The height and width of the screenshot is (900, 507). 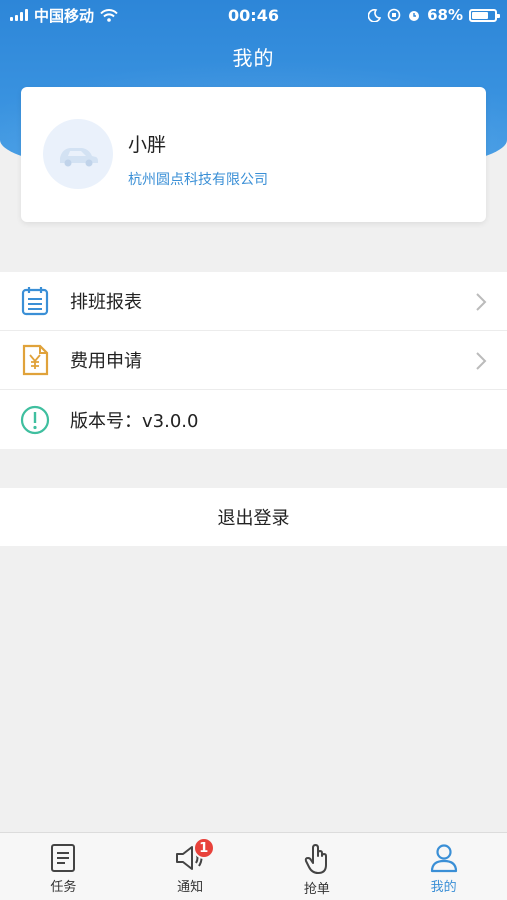 I want to click on logout-button: 退出登录, so click(x=253, y=517).